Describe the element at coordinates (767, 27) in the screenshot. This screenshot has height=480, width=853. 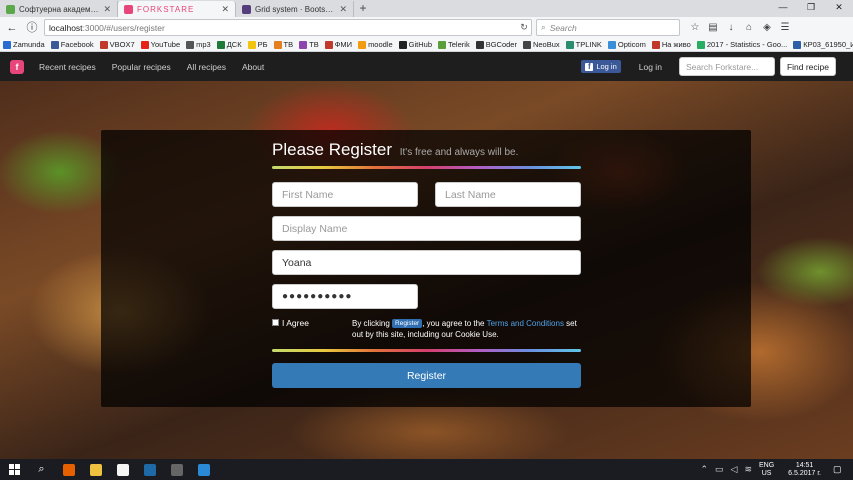
I see `pocket-icon: ◈` at that location.